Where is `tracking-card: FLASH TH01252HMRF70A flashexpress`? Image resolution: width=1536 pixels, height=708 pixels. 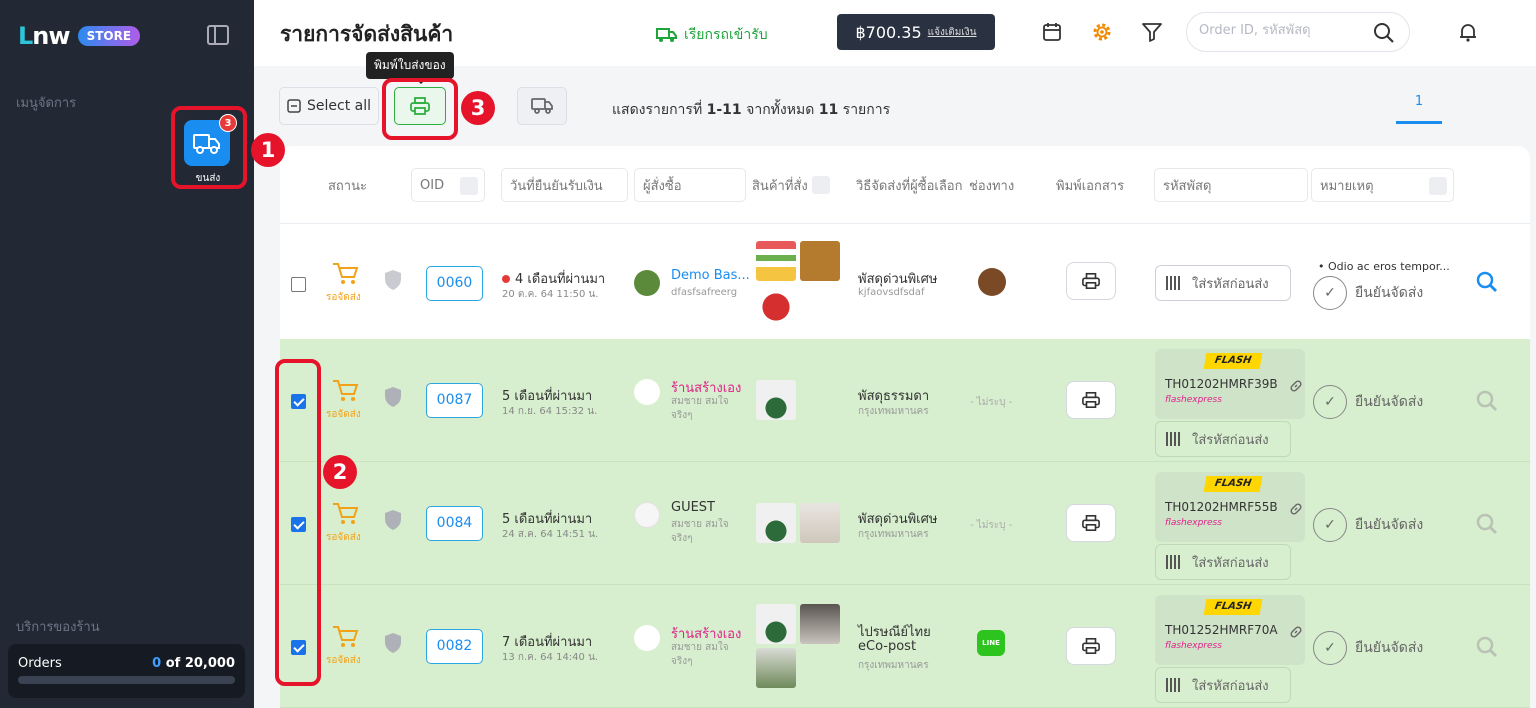 tracking-card: FLASH TH01252HMRF70A flashexpress is located at coordinates (1230, 630).